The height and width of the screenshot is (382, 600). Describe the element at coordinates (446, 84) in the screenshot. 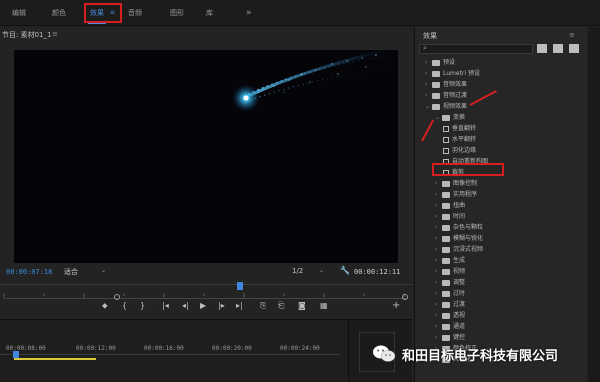

I see `effect-folder: › 音频效果` at that location.